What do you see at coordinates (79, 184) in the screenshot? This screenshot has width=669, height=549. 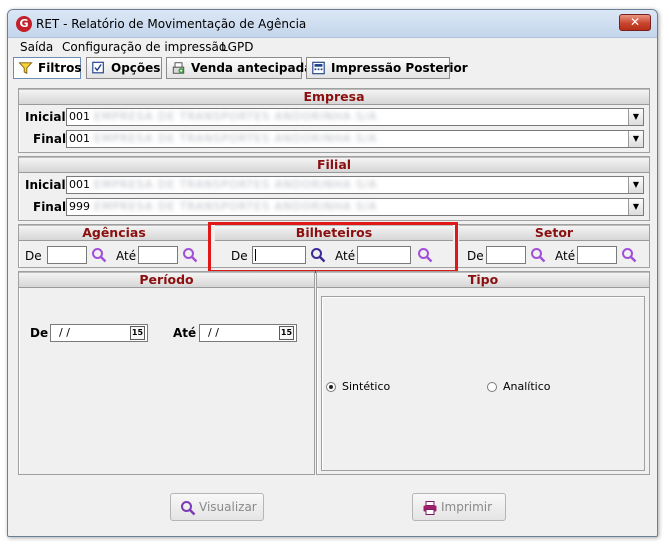 I see `filial-inicial-code: 001` at bounding box center [79, 184].